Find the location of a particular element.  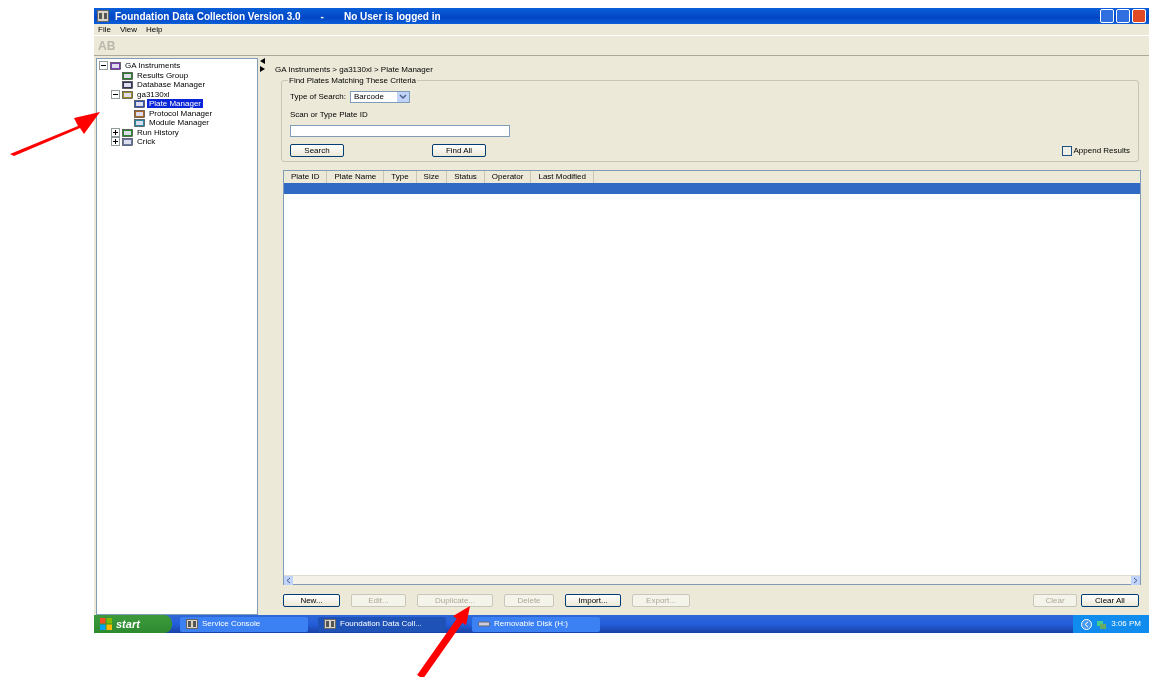

dropdown-arrow-icon is located at coordinates (403, 97).